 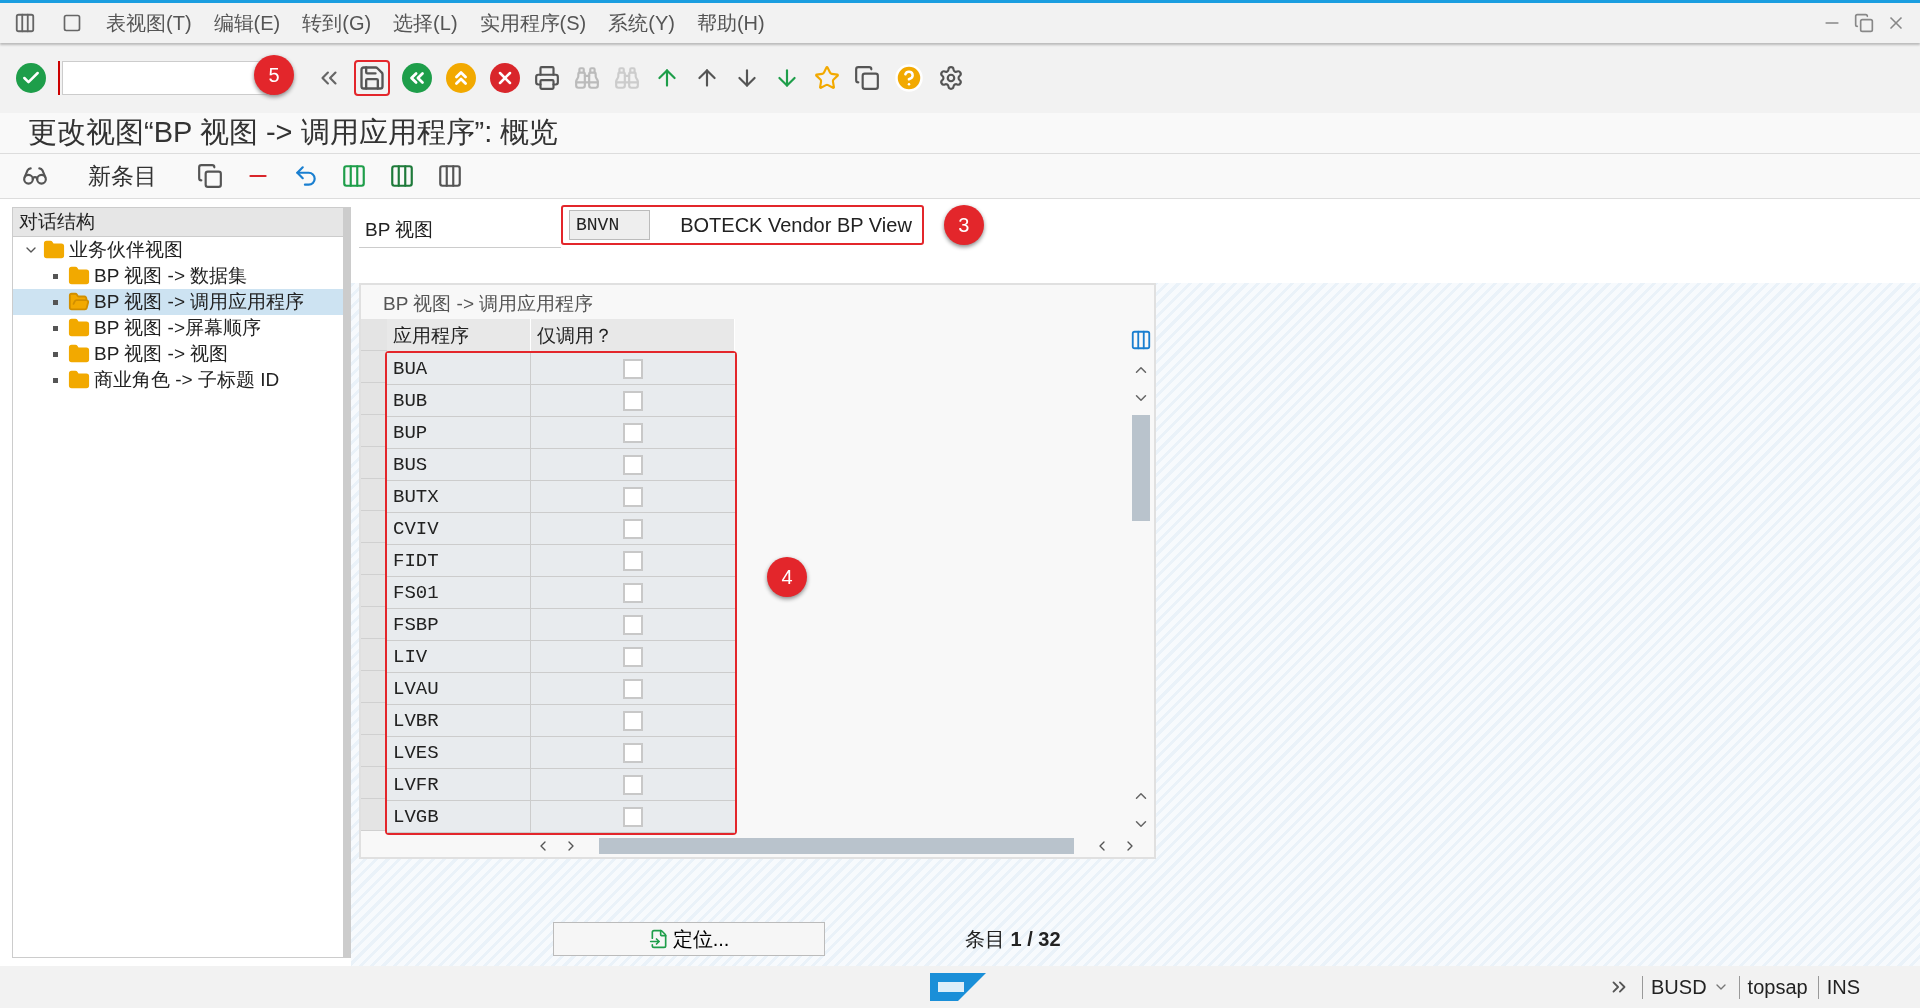 What do you see at coordinates (374, 335) in the screenshot?
I see `select-all-cell` at bounding box center [374, 335].